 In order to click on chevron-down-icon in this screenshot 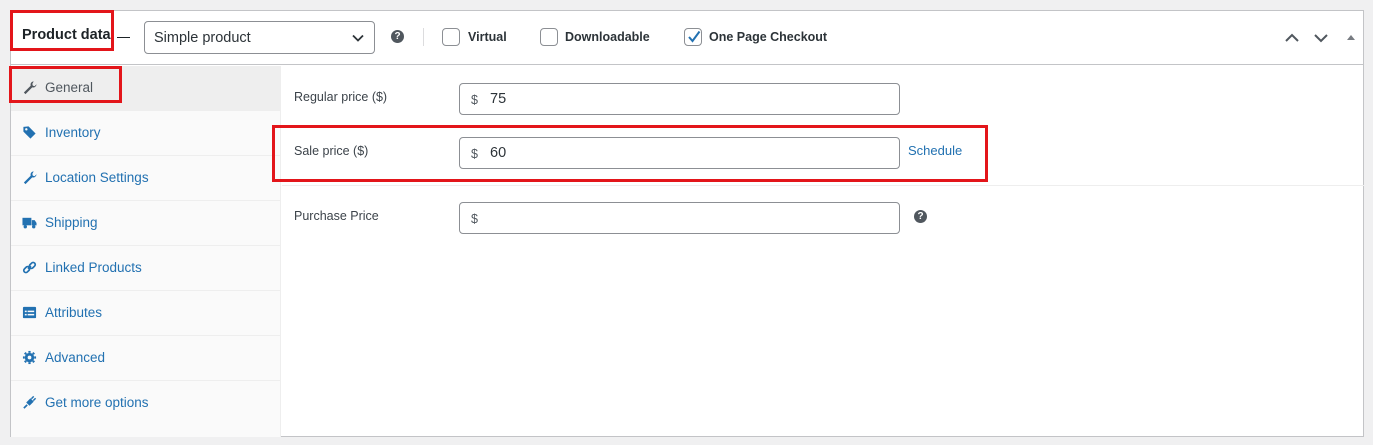, I will do `click(358, 38)`.